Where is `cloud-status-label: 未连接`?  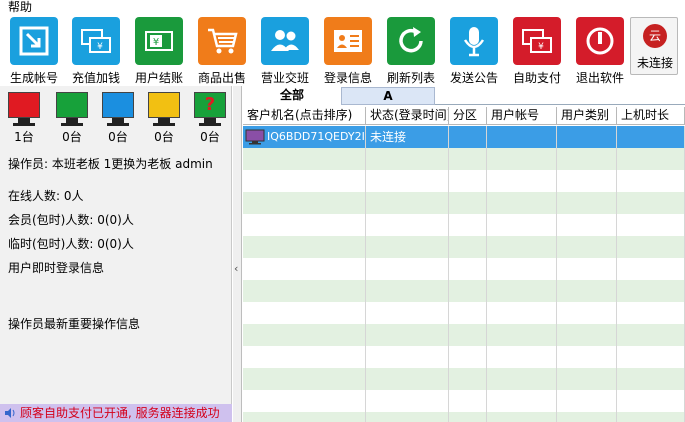
cloud-status-label: 未连接 is located at coordinates (654, 63).